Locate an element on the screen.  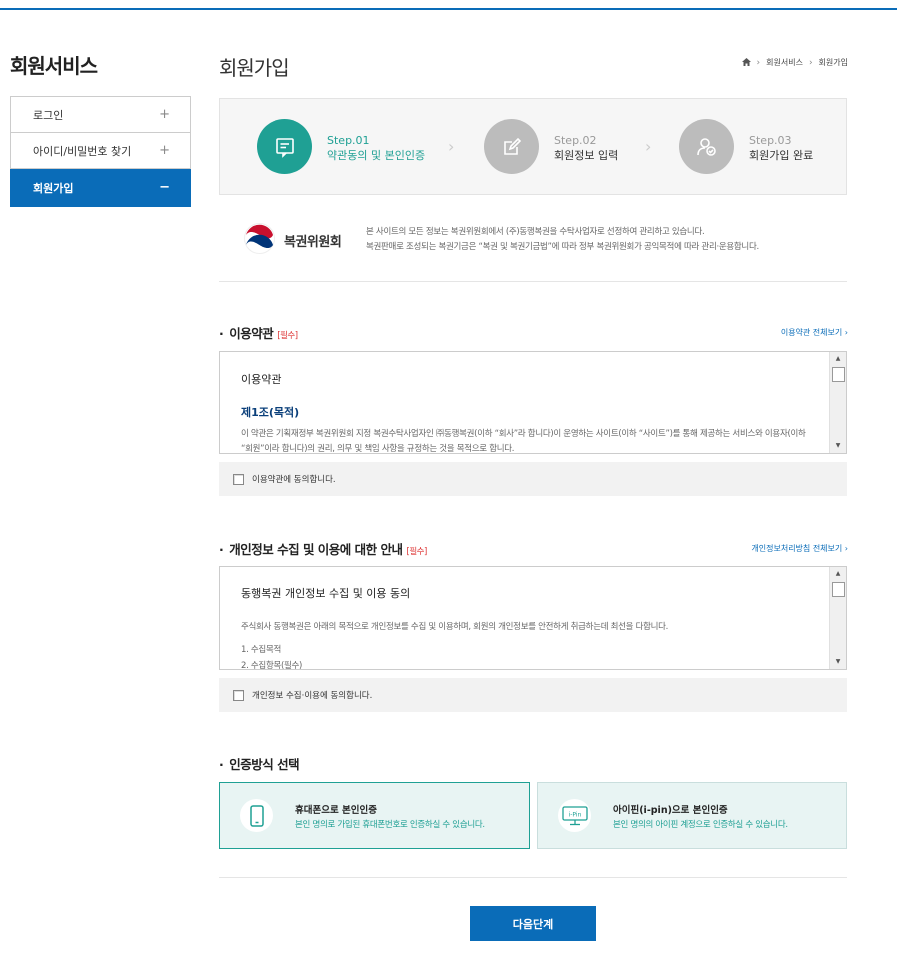
agency-logo: 복권위원회 is located at coordinates (292, 240).